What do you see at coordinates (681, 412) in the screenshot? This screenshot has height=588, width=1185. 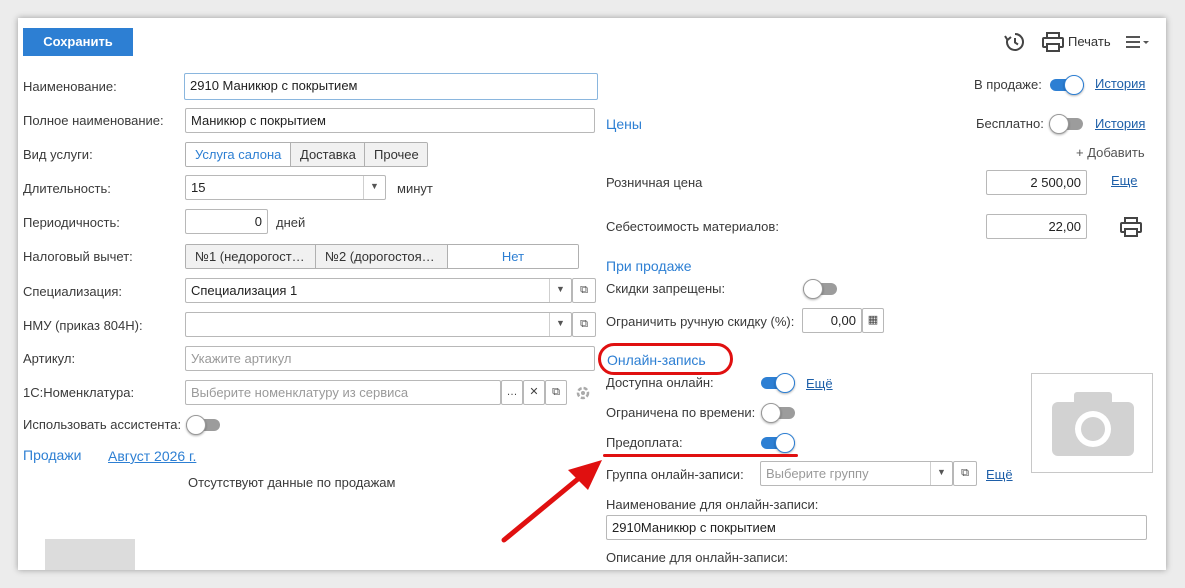 I see `time-limited-label: Ограничена по времени:` at bounding box center [681, 412].